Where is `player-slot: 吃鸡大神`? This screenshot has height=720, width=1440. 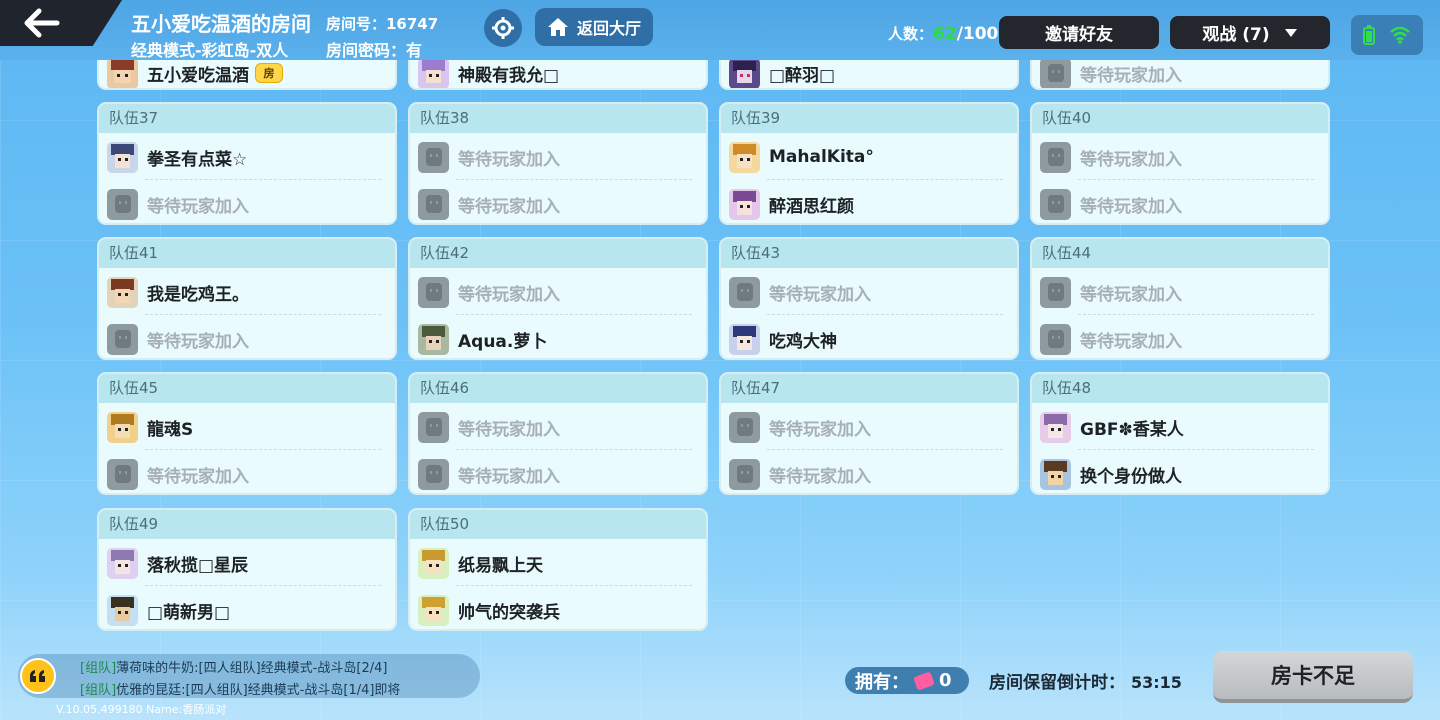
player-slot: 吃鸡大神 is located at coordinates (870, 339).